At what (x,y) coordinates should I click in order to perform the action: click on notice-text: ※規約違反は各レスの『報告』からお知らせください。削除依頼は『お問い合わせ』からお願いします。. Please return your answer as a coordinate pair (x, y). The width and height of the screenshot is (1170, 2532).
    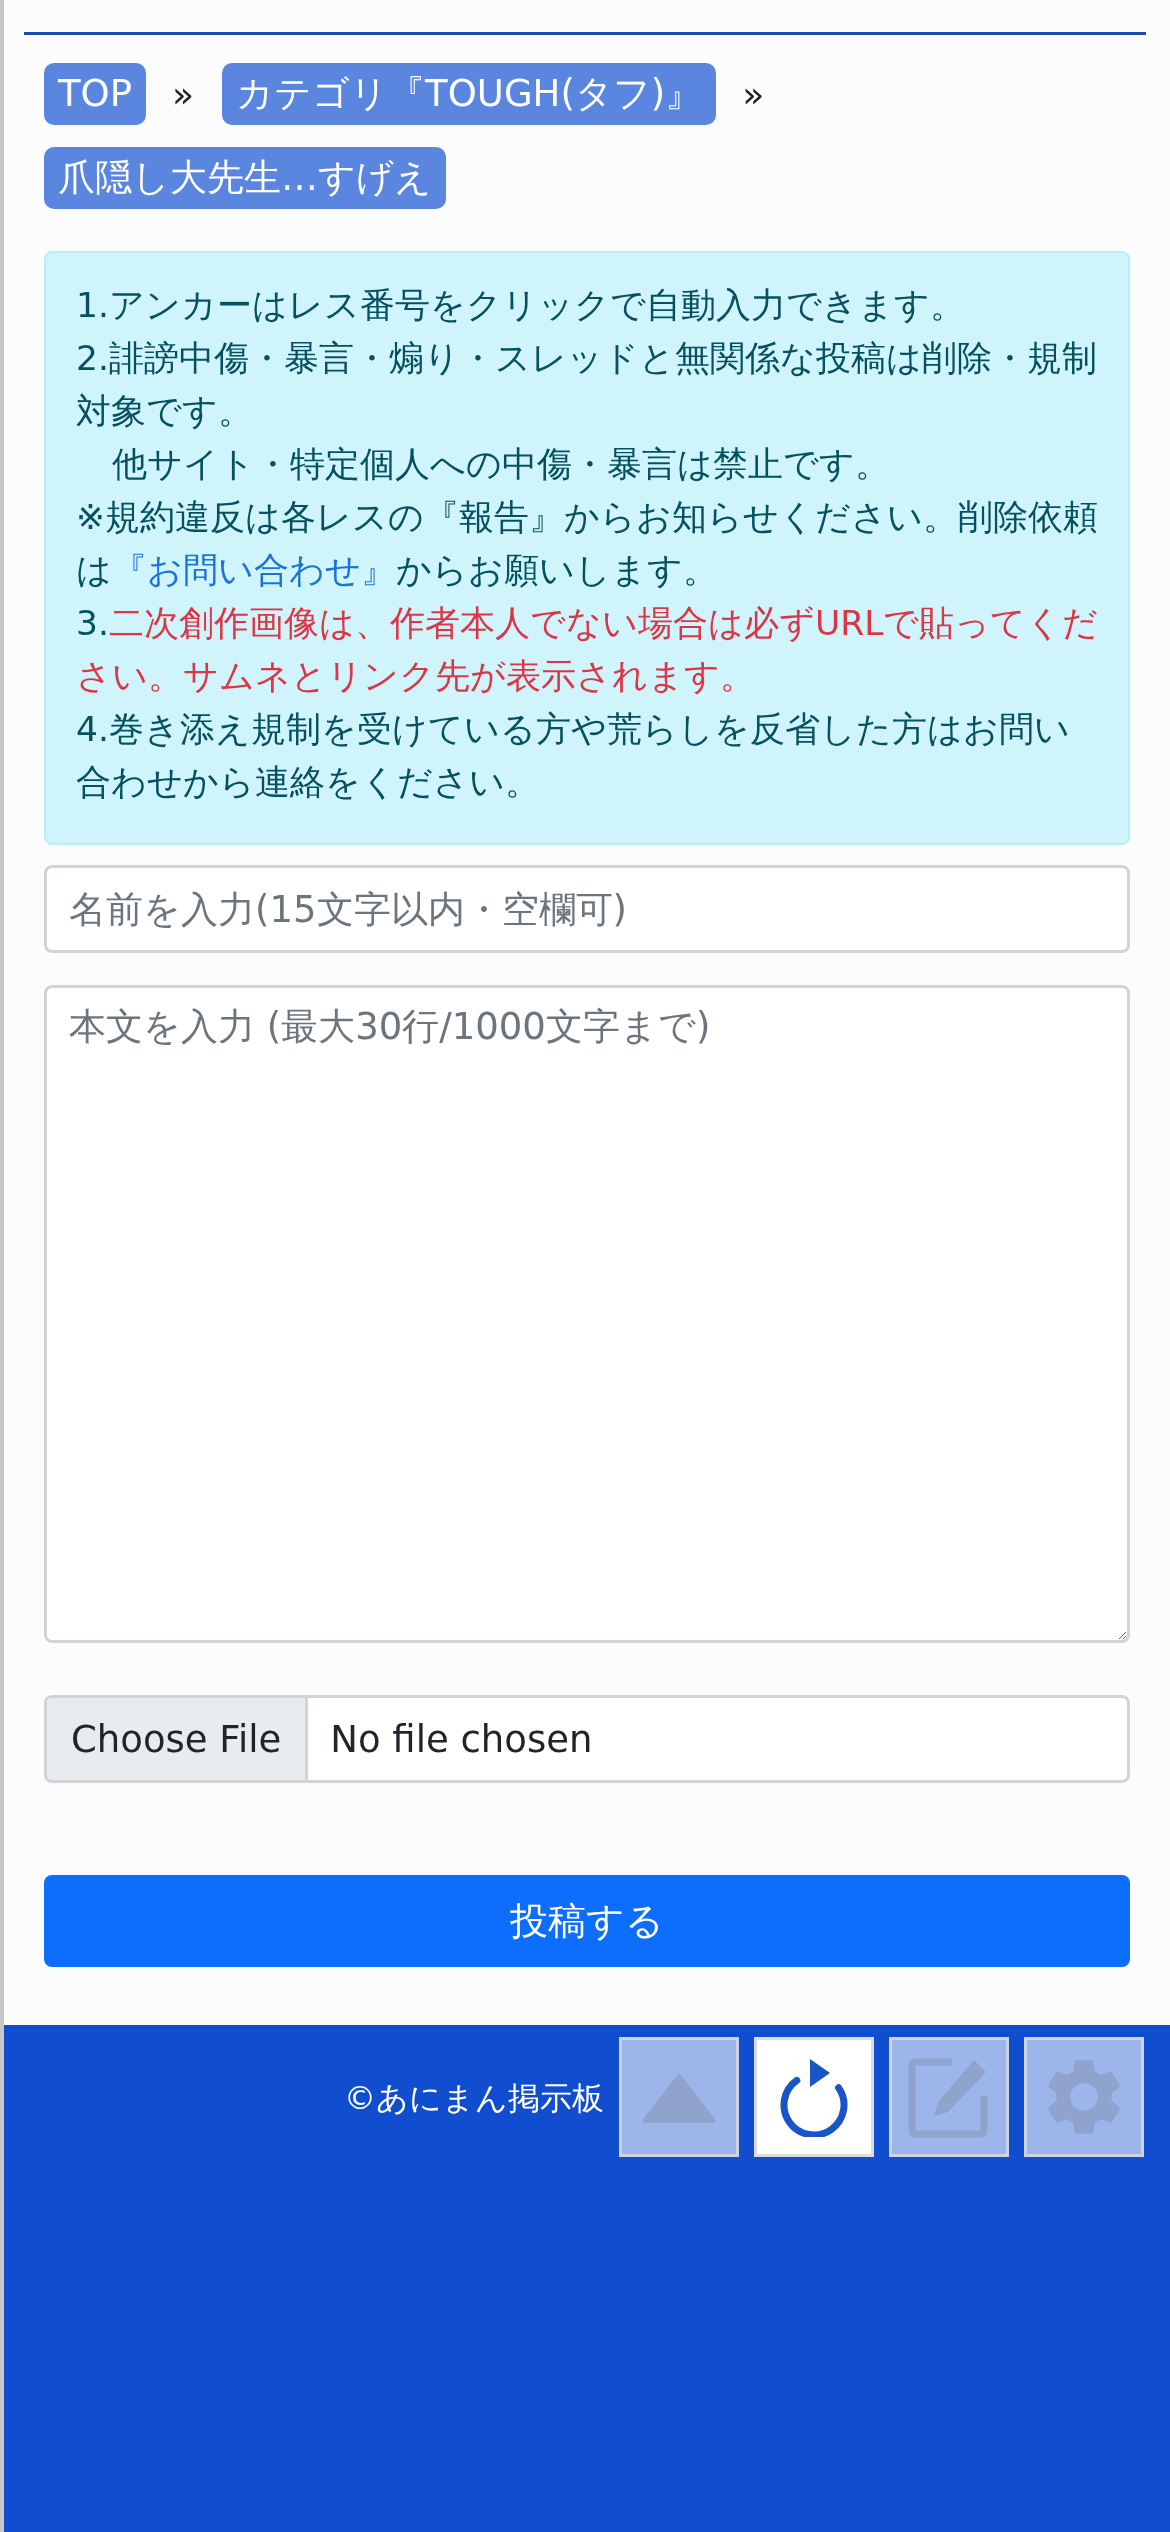
    Looking at the image, I should click on (587, 544).